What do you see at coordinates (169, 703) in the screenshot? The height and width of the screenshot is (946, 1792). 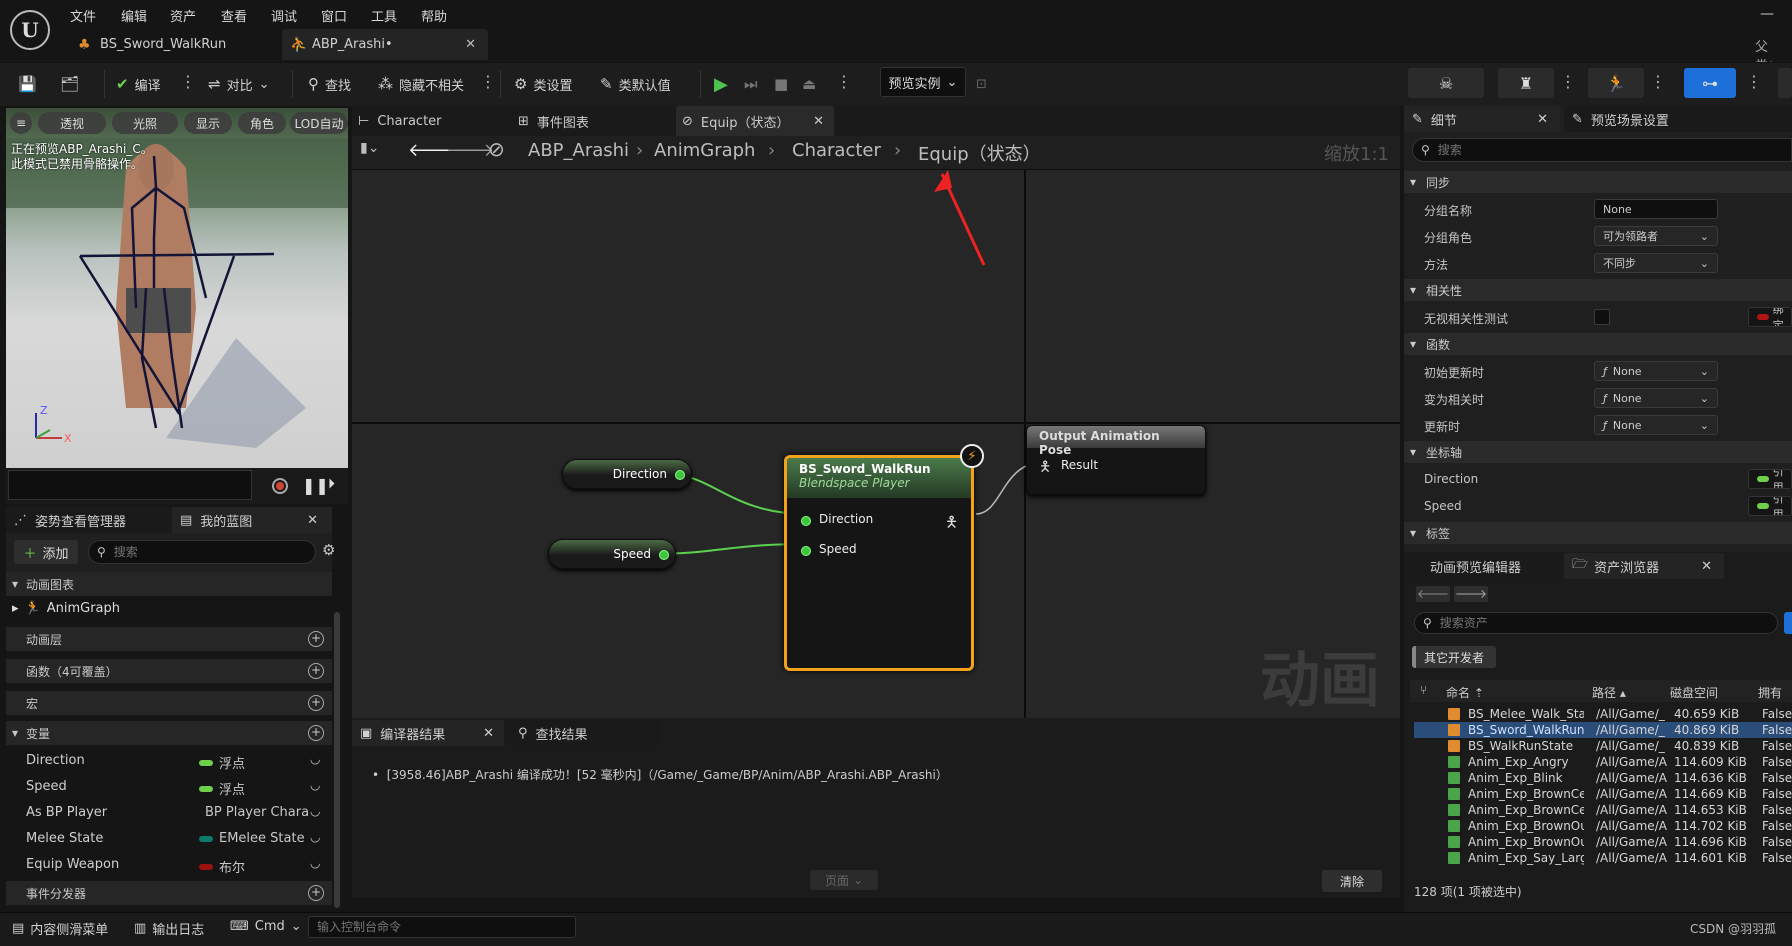 I see `section-macros: 宏 +` at bounding box center [169, 703].